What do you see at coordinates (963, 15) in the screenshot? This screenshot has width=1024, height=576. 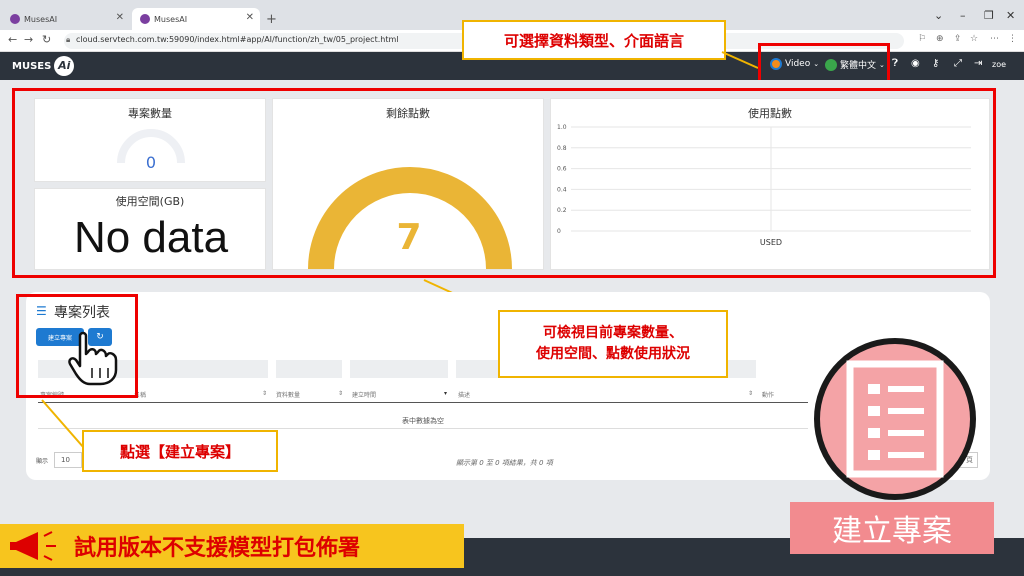 I see `minimize-icon: –` at bounding box center [963, 15].